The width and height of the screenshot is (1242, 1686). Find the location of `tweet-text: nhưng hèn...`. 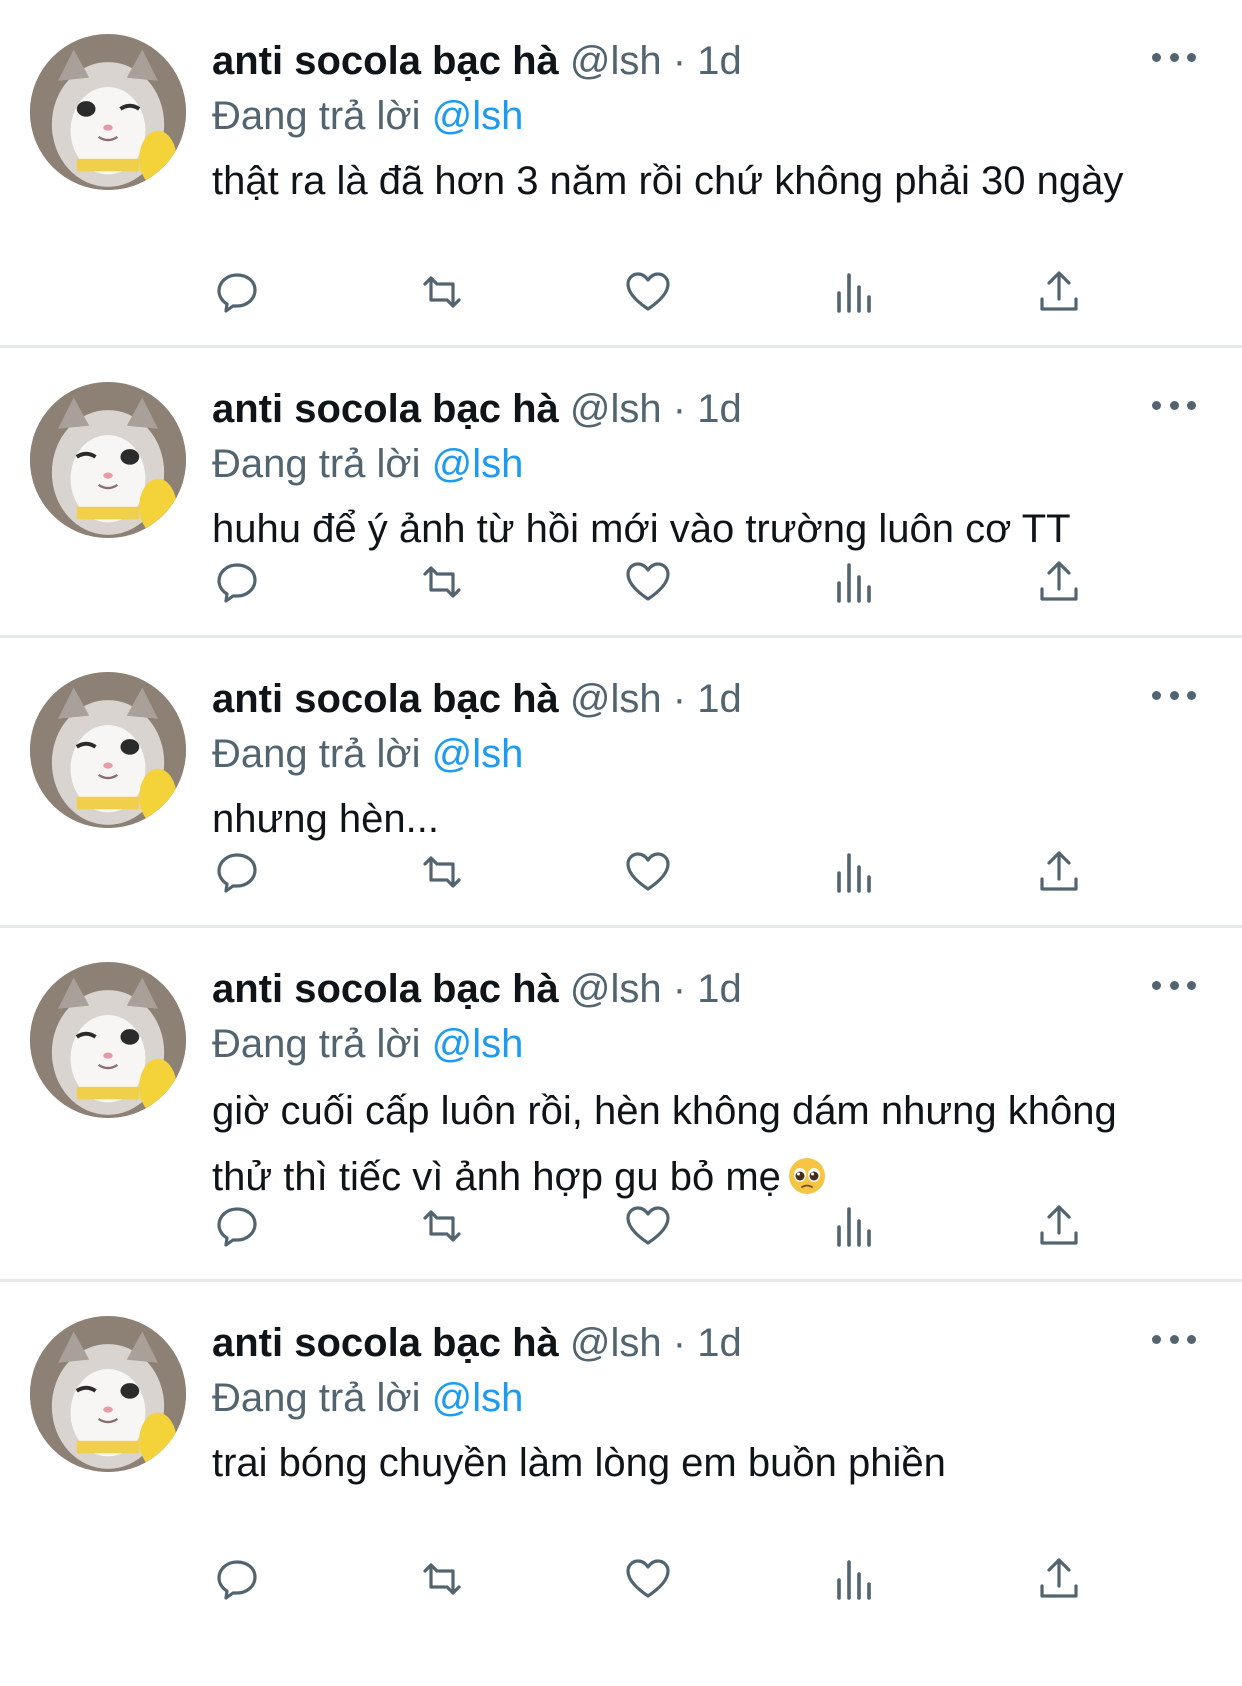

tweet-text: nhưng hèn... is located at coordinates (325, 819).